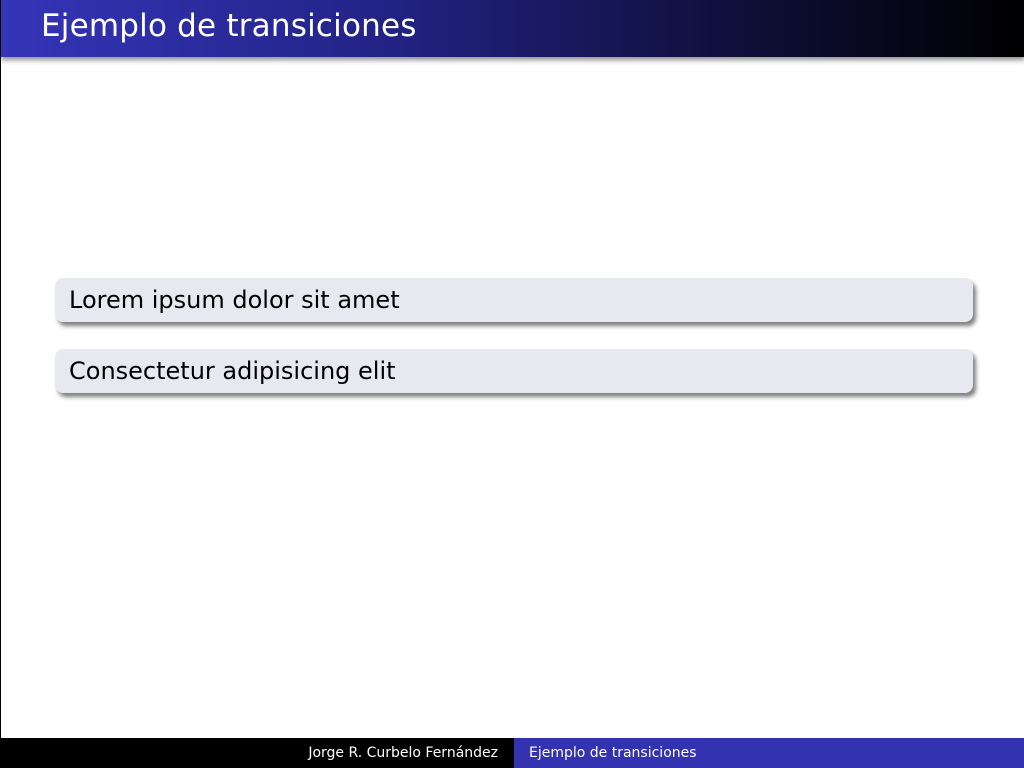 The width and height of the screenshot is (1024, 768). I want to click on content-block-2-text: Consectetur adipisicing elit, so click(232, 371).